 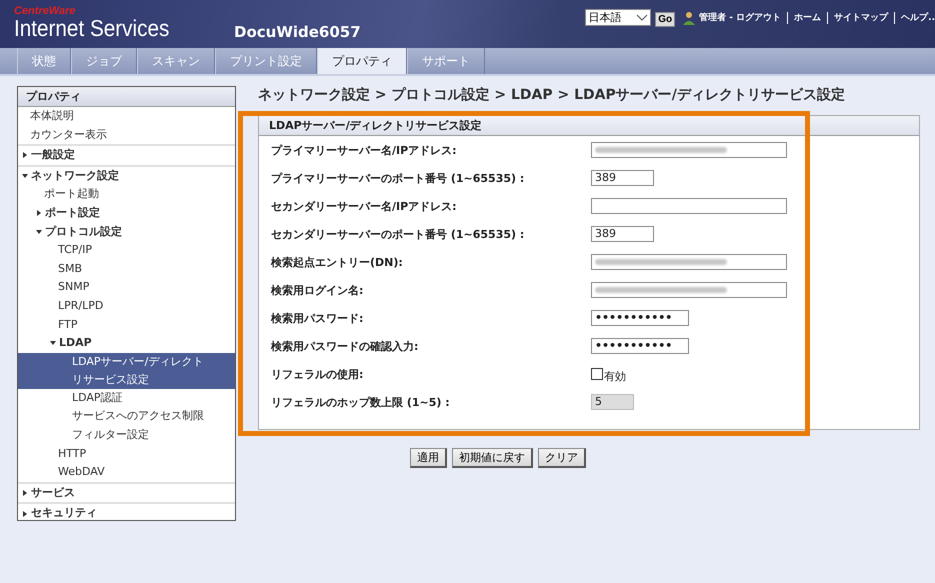 What do you see at coordinates (126, 287) in the screenshot?
I see `sidebar-item: SNMP` at bounding box center [126, 287].